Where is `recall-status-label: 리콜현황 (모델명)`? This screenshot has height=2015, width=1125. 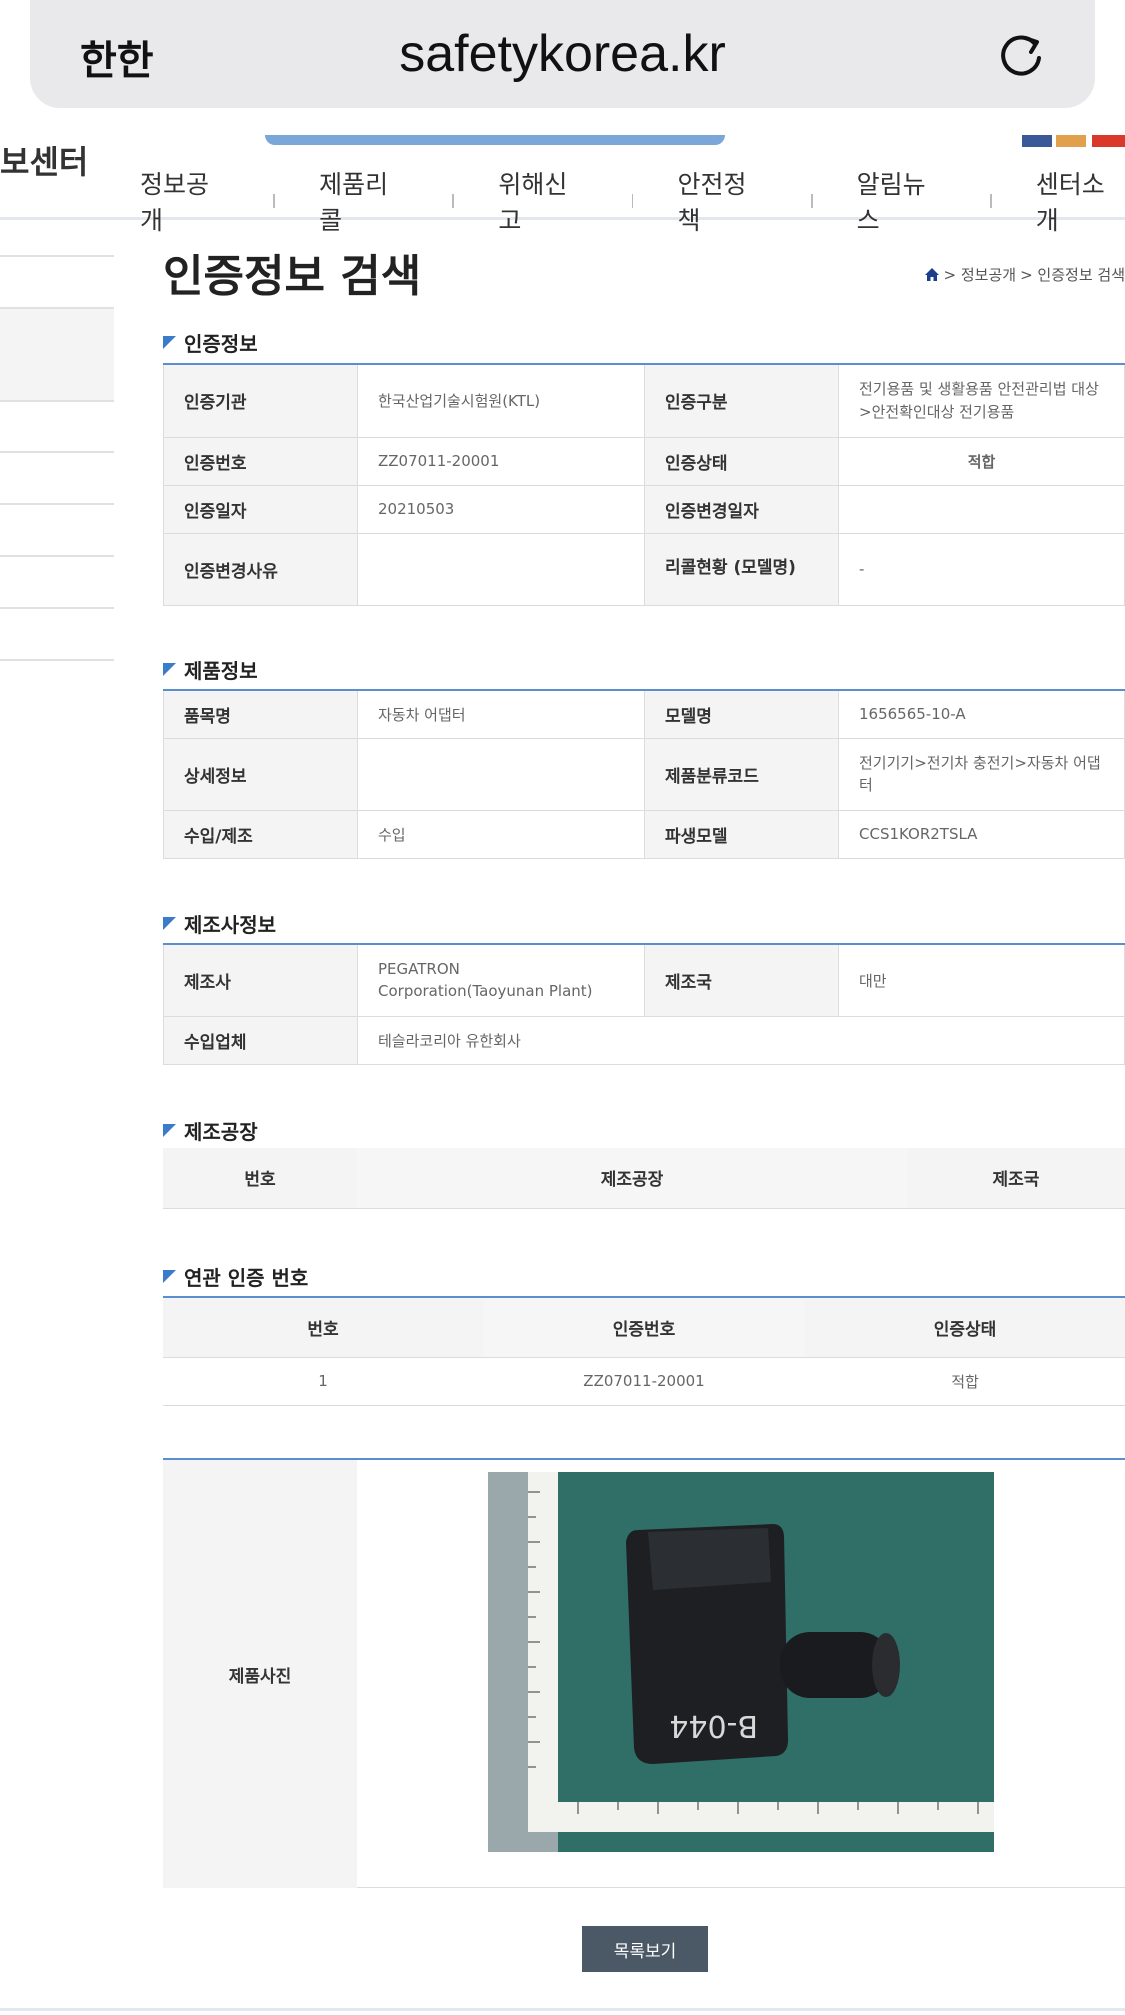
recall-status-label: 리콜현황 (모델명) is located at coordinates (741, 569).